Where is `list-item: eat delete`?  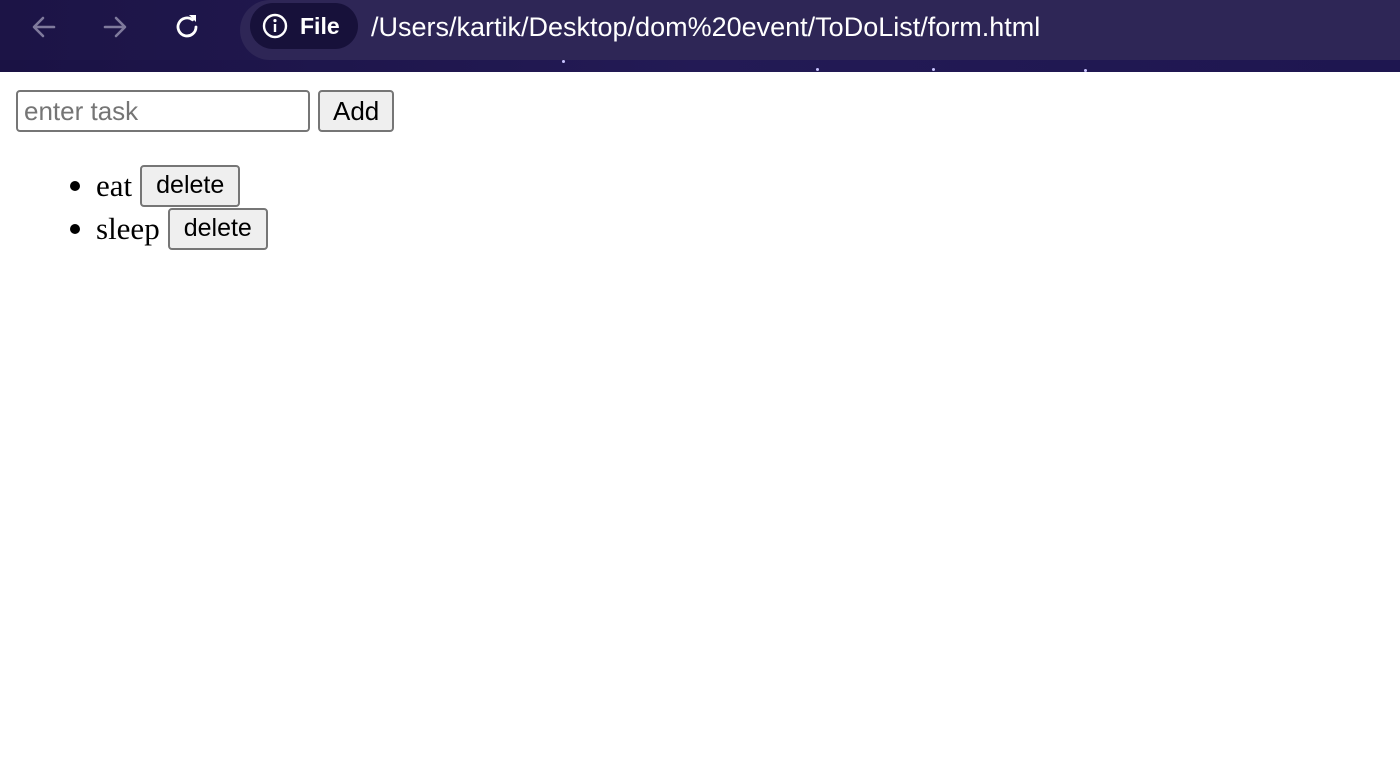 list-item: eat delete is located at coordinates (162, 185).